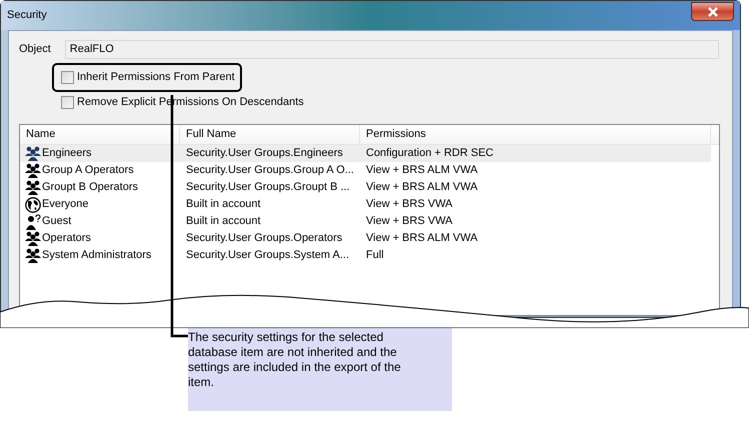 This screenshot has height=422, width=749. Describe the element at coordinates (66, 238) in the screenshot. I see `user-name: Operators` at that location.